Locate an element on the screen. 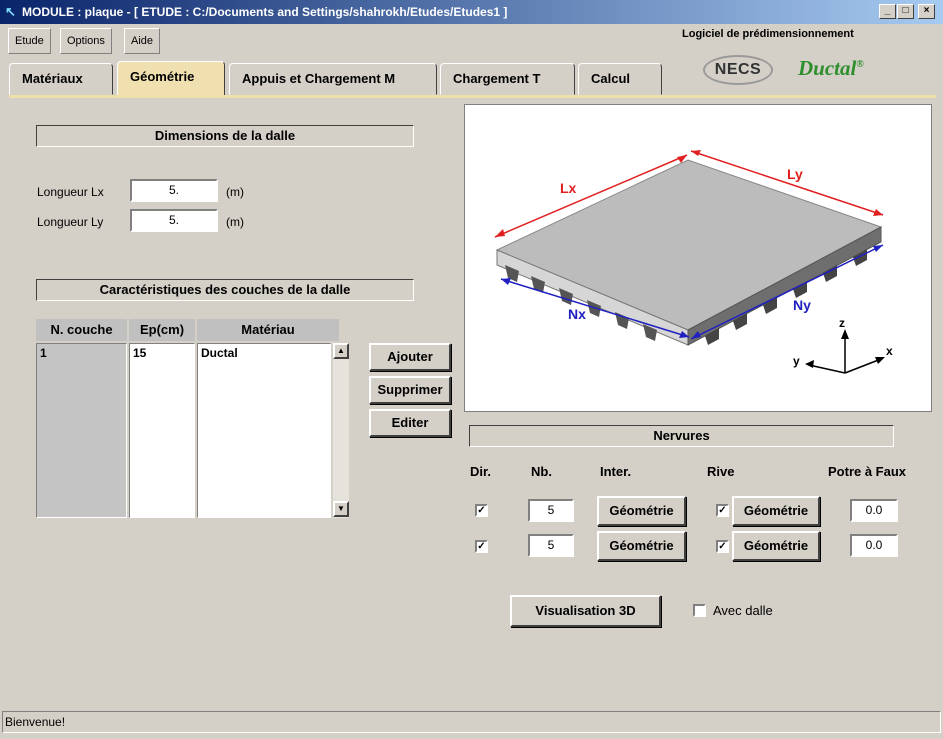 The image size is (943, 739). inter-geometrie-button-1: Géométrie is located at coordinates (641, 511).